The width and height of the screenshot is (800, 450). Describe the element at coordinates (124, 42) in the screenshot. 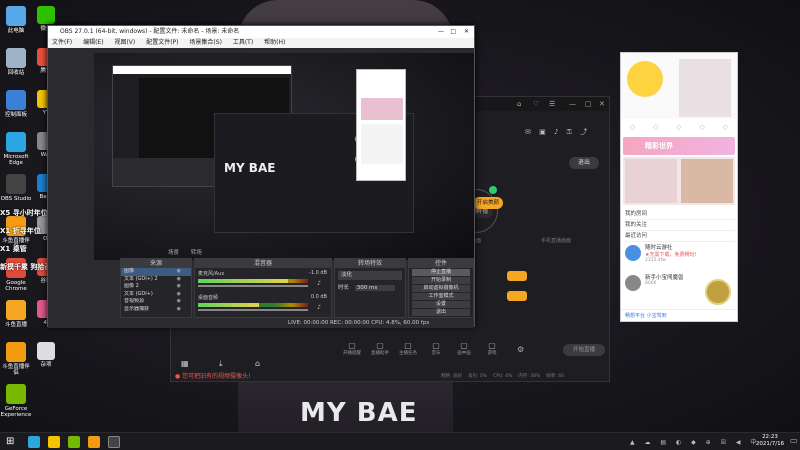

I see `menu-view: 视图(V)` at that location.